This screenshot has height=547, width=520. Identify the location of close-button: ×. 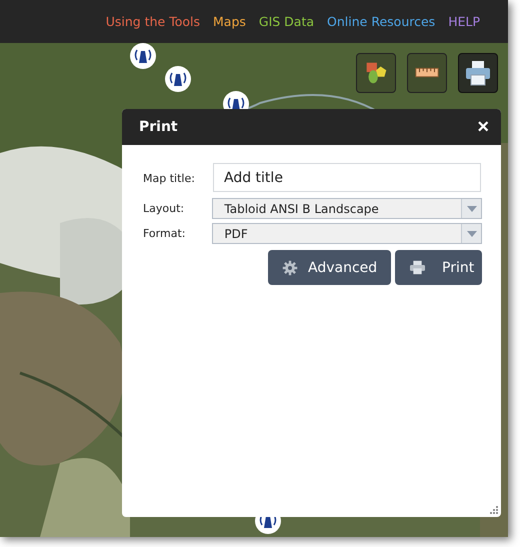
(483, 127).